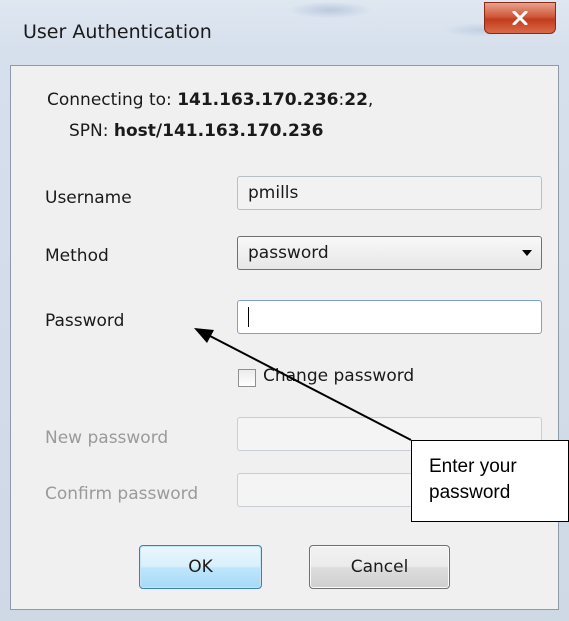 Image resolution: width=569 pixels, height=621 pixels. I want to click on change-password-label: Change password, so click(338, 376).